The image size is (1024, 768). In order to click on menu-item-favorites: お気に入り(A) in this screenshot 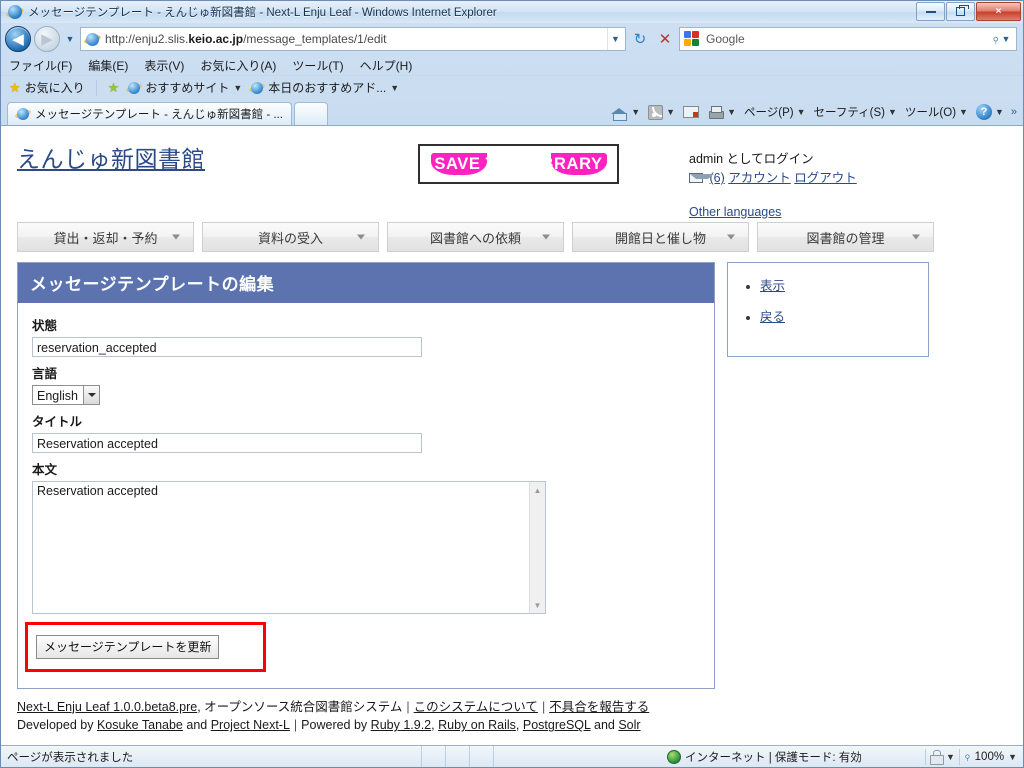, I will do `click(238, 65)`.